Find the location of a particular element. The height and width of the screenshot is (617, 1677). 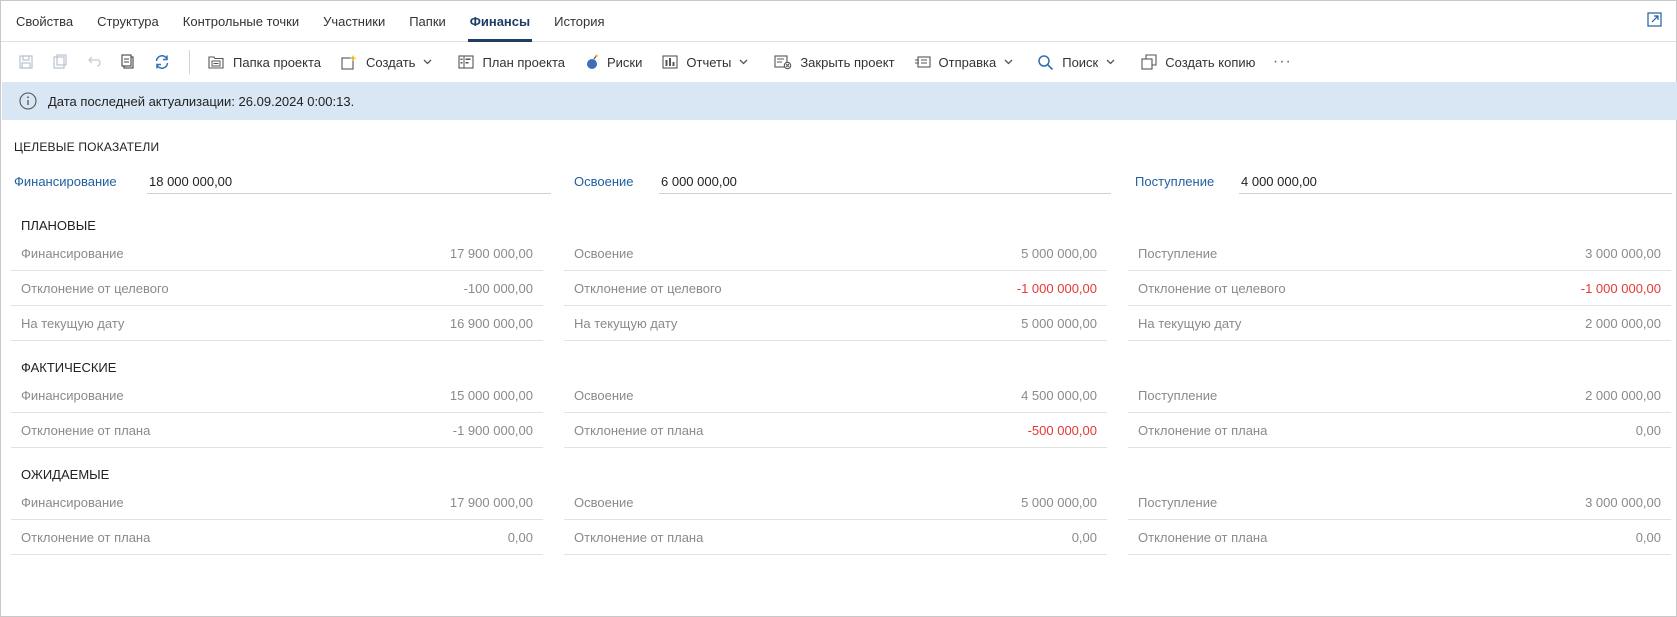

open-in-new-window-icon is located at coordinates (1654, 19).